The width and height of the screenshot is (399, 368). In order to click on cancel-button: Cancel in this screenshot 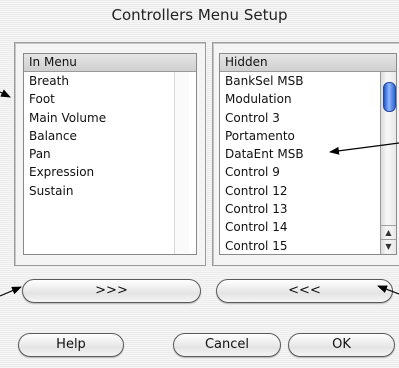, I will do `click(227, 345)`.